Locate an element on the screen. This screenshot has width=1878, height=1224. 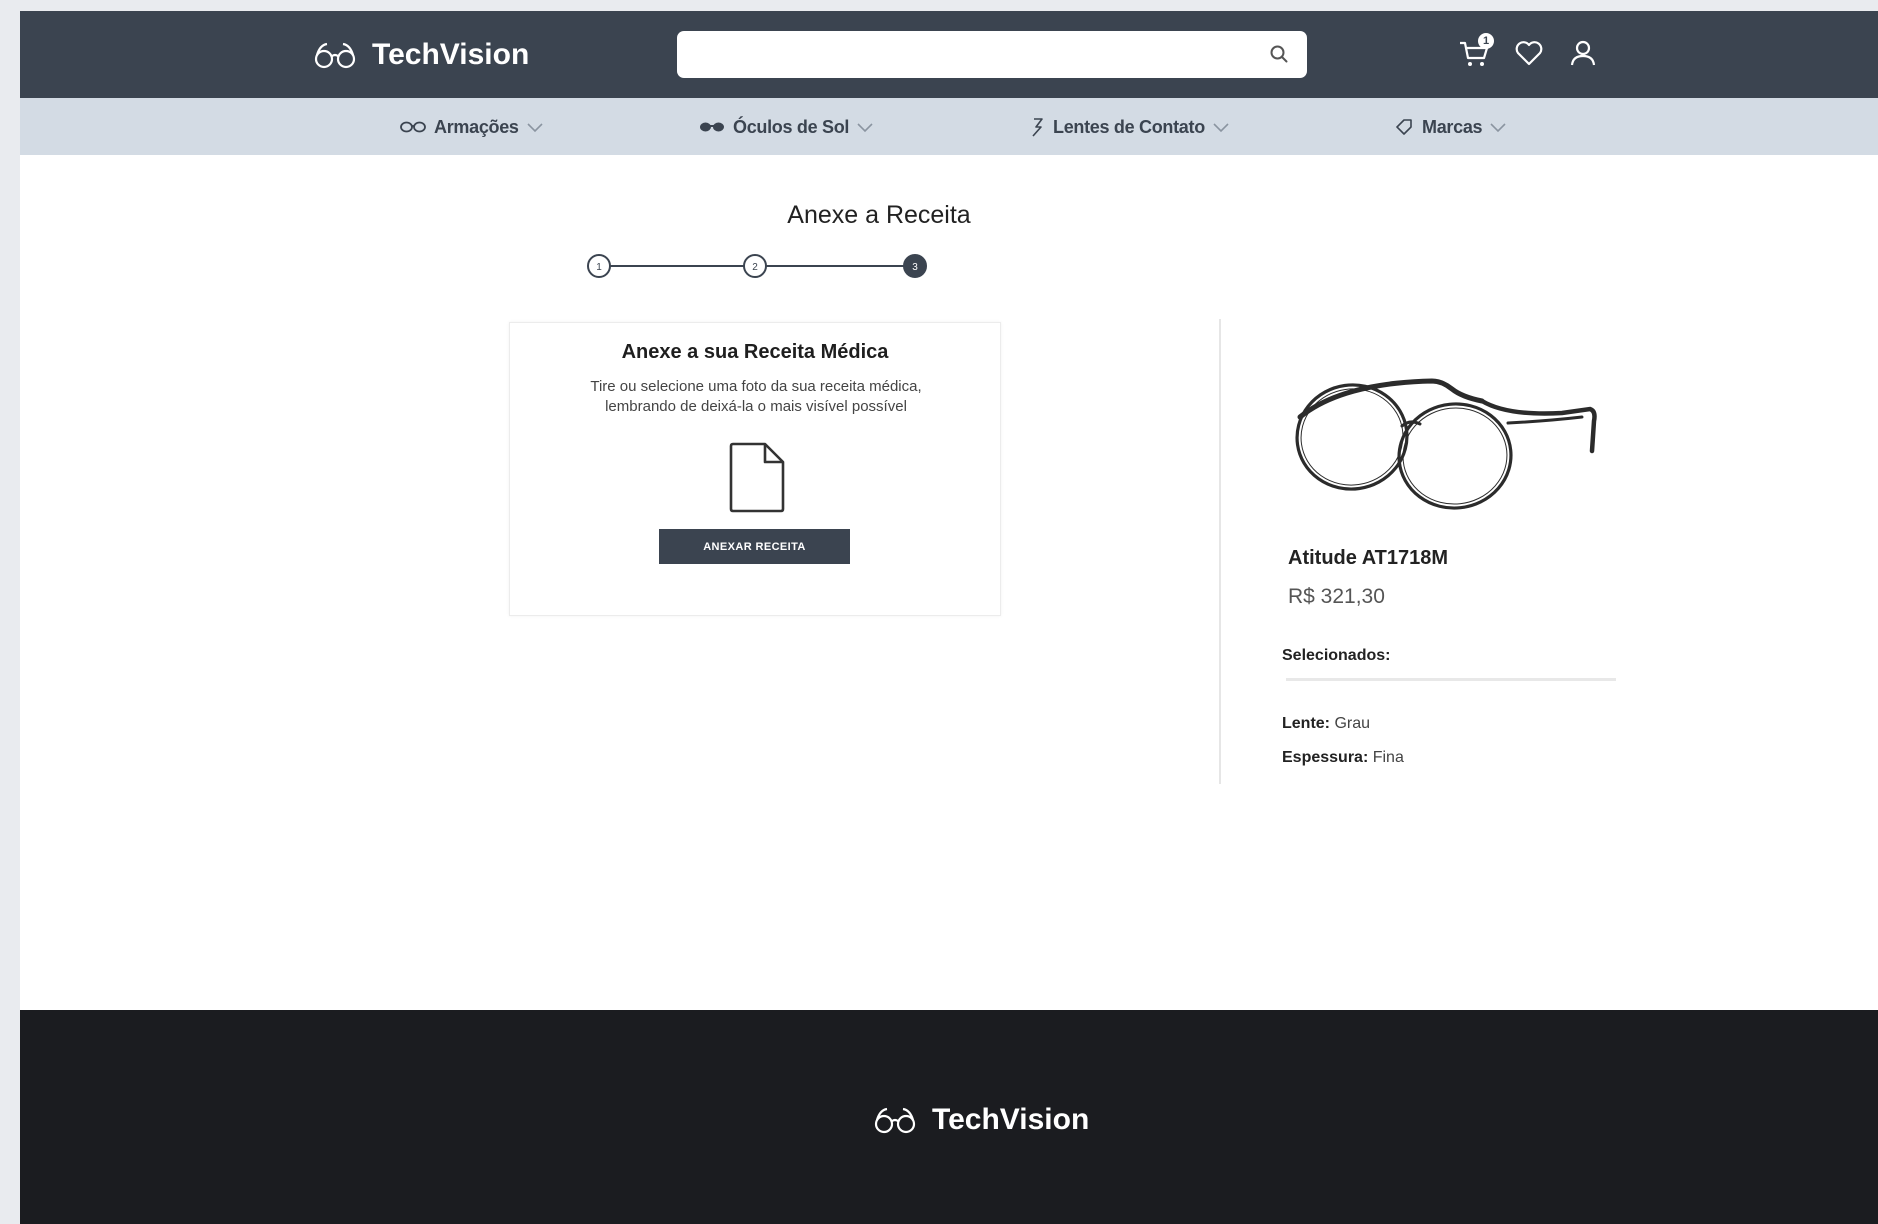
tag-icon is located at coordinates (1404, 127).